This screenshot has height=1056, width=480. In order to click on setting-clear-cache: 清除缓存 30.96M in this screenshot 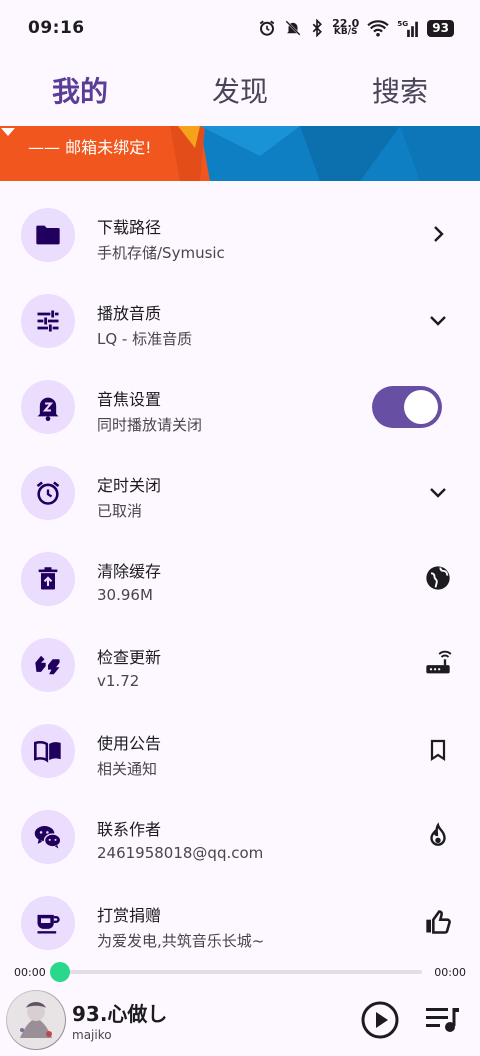, I will do `click(240, 577)`.